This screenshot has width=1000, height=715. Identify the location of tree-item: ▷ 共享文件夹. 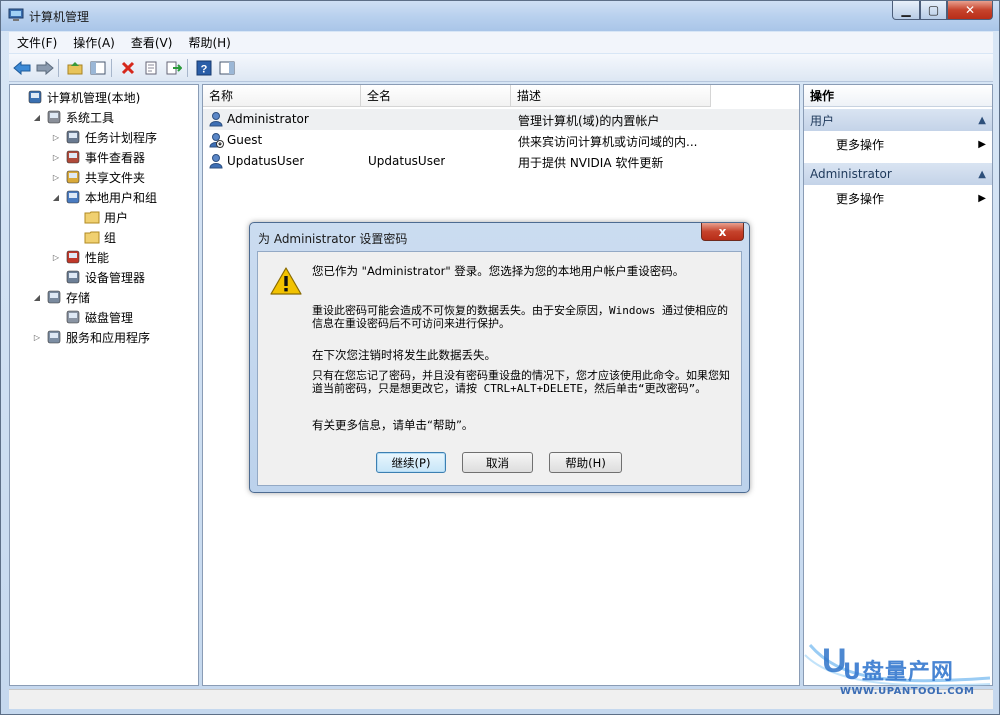
(98, 177).